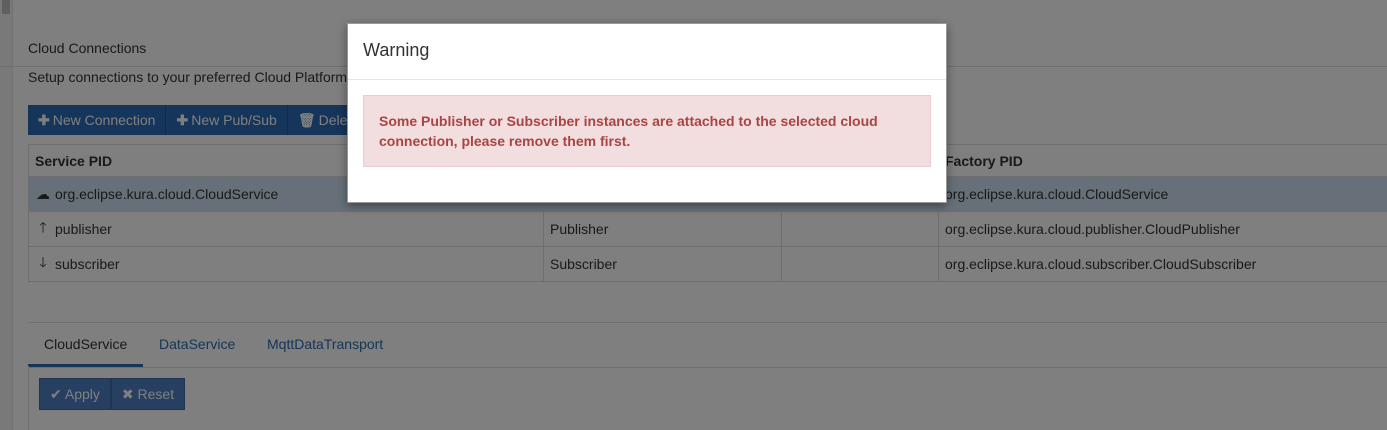 Image resolution: width=1387 pixels, height=430 pixels. I want to click on modal-divider, so click(647, 79).